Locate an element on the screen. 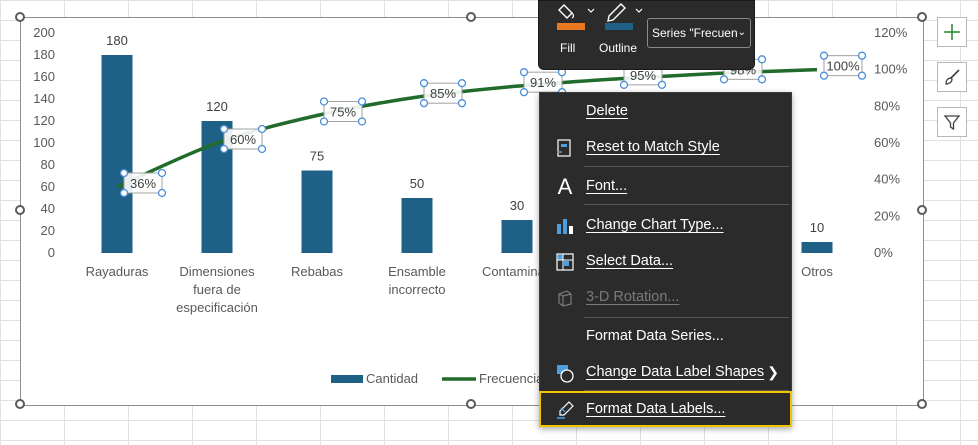 The image size is (978, 445). menu-item-label: Reset to Match Style is located at coordinates (653, 147).